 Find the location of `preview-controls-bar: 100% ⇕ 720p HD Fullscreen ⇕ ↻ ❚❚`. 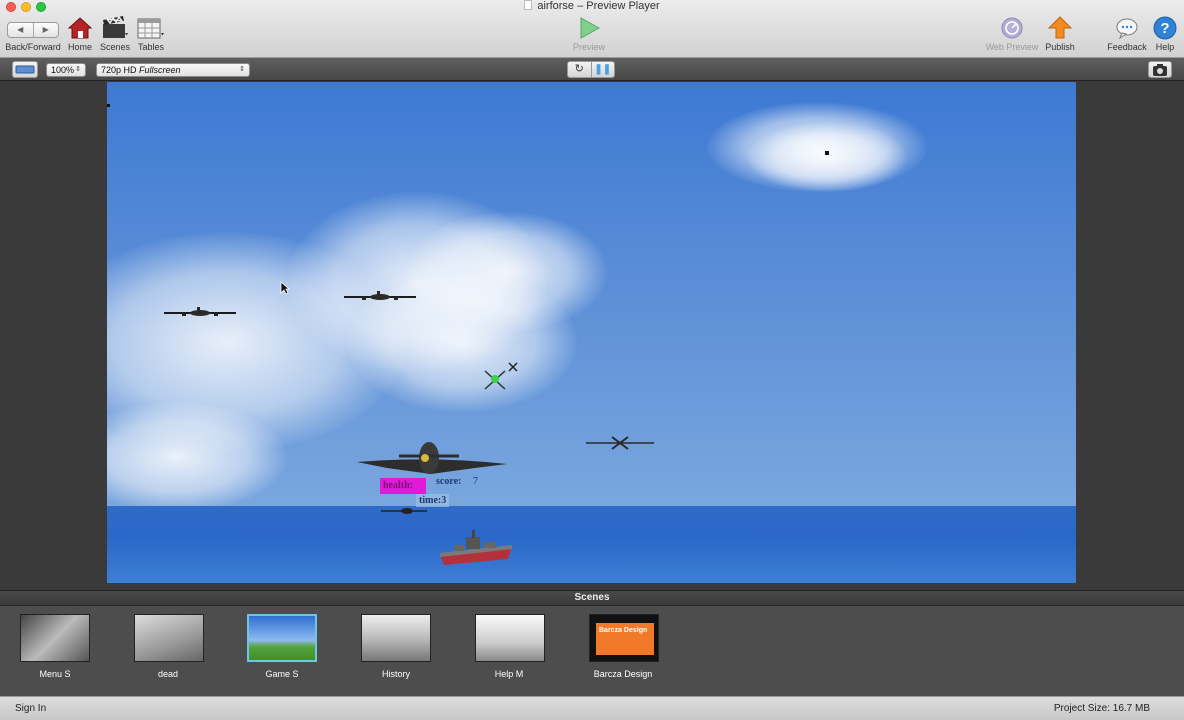

preview-controls-bar: 100% ⇕ 720p HD Fullscreen ⇕ ↻ ❚❚ is located at coordinates (592, 69).